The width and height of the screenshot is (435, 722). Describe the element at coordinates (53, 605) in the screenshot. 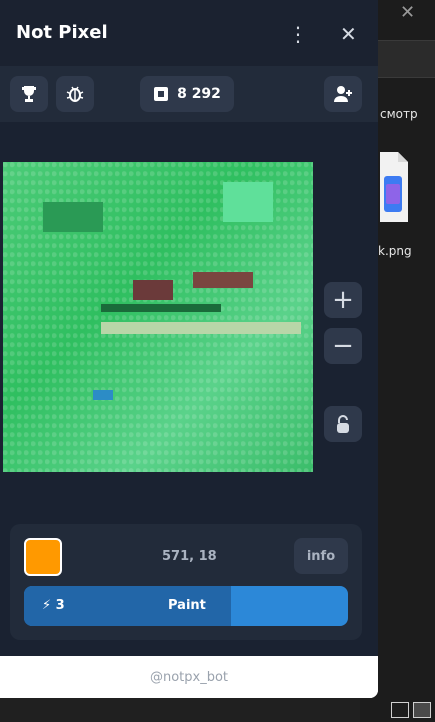

I see `energy-counter: ⚡ 3` at that location.